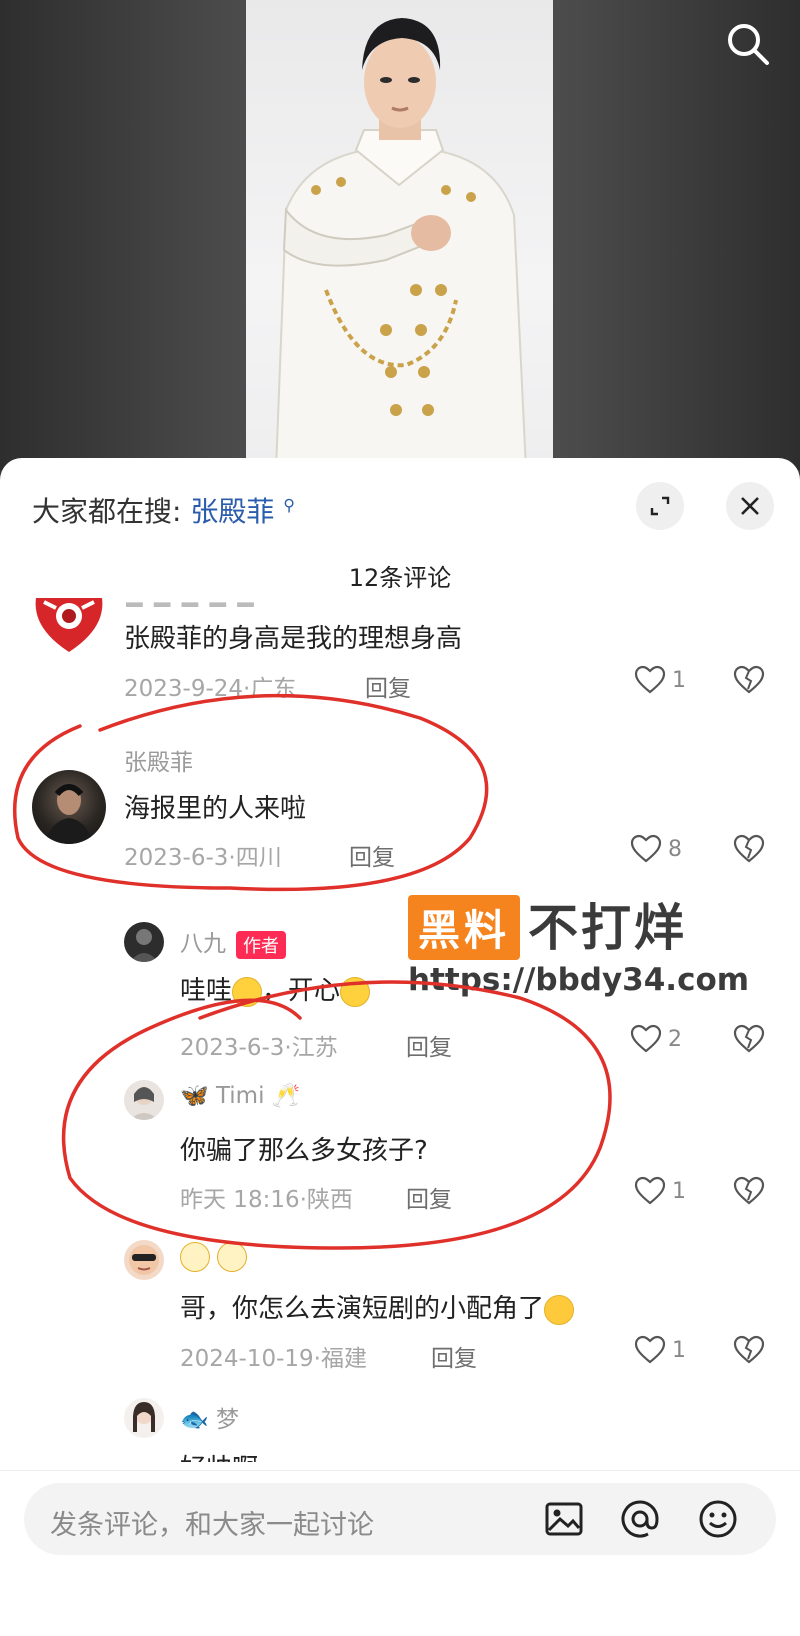  Describe the element at coordinates (289, 505) in the screenshot. I see `hot-search-keyword-icon: ⚲` at that location.